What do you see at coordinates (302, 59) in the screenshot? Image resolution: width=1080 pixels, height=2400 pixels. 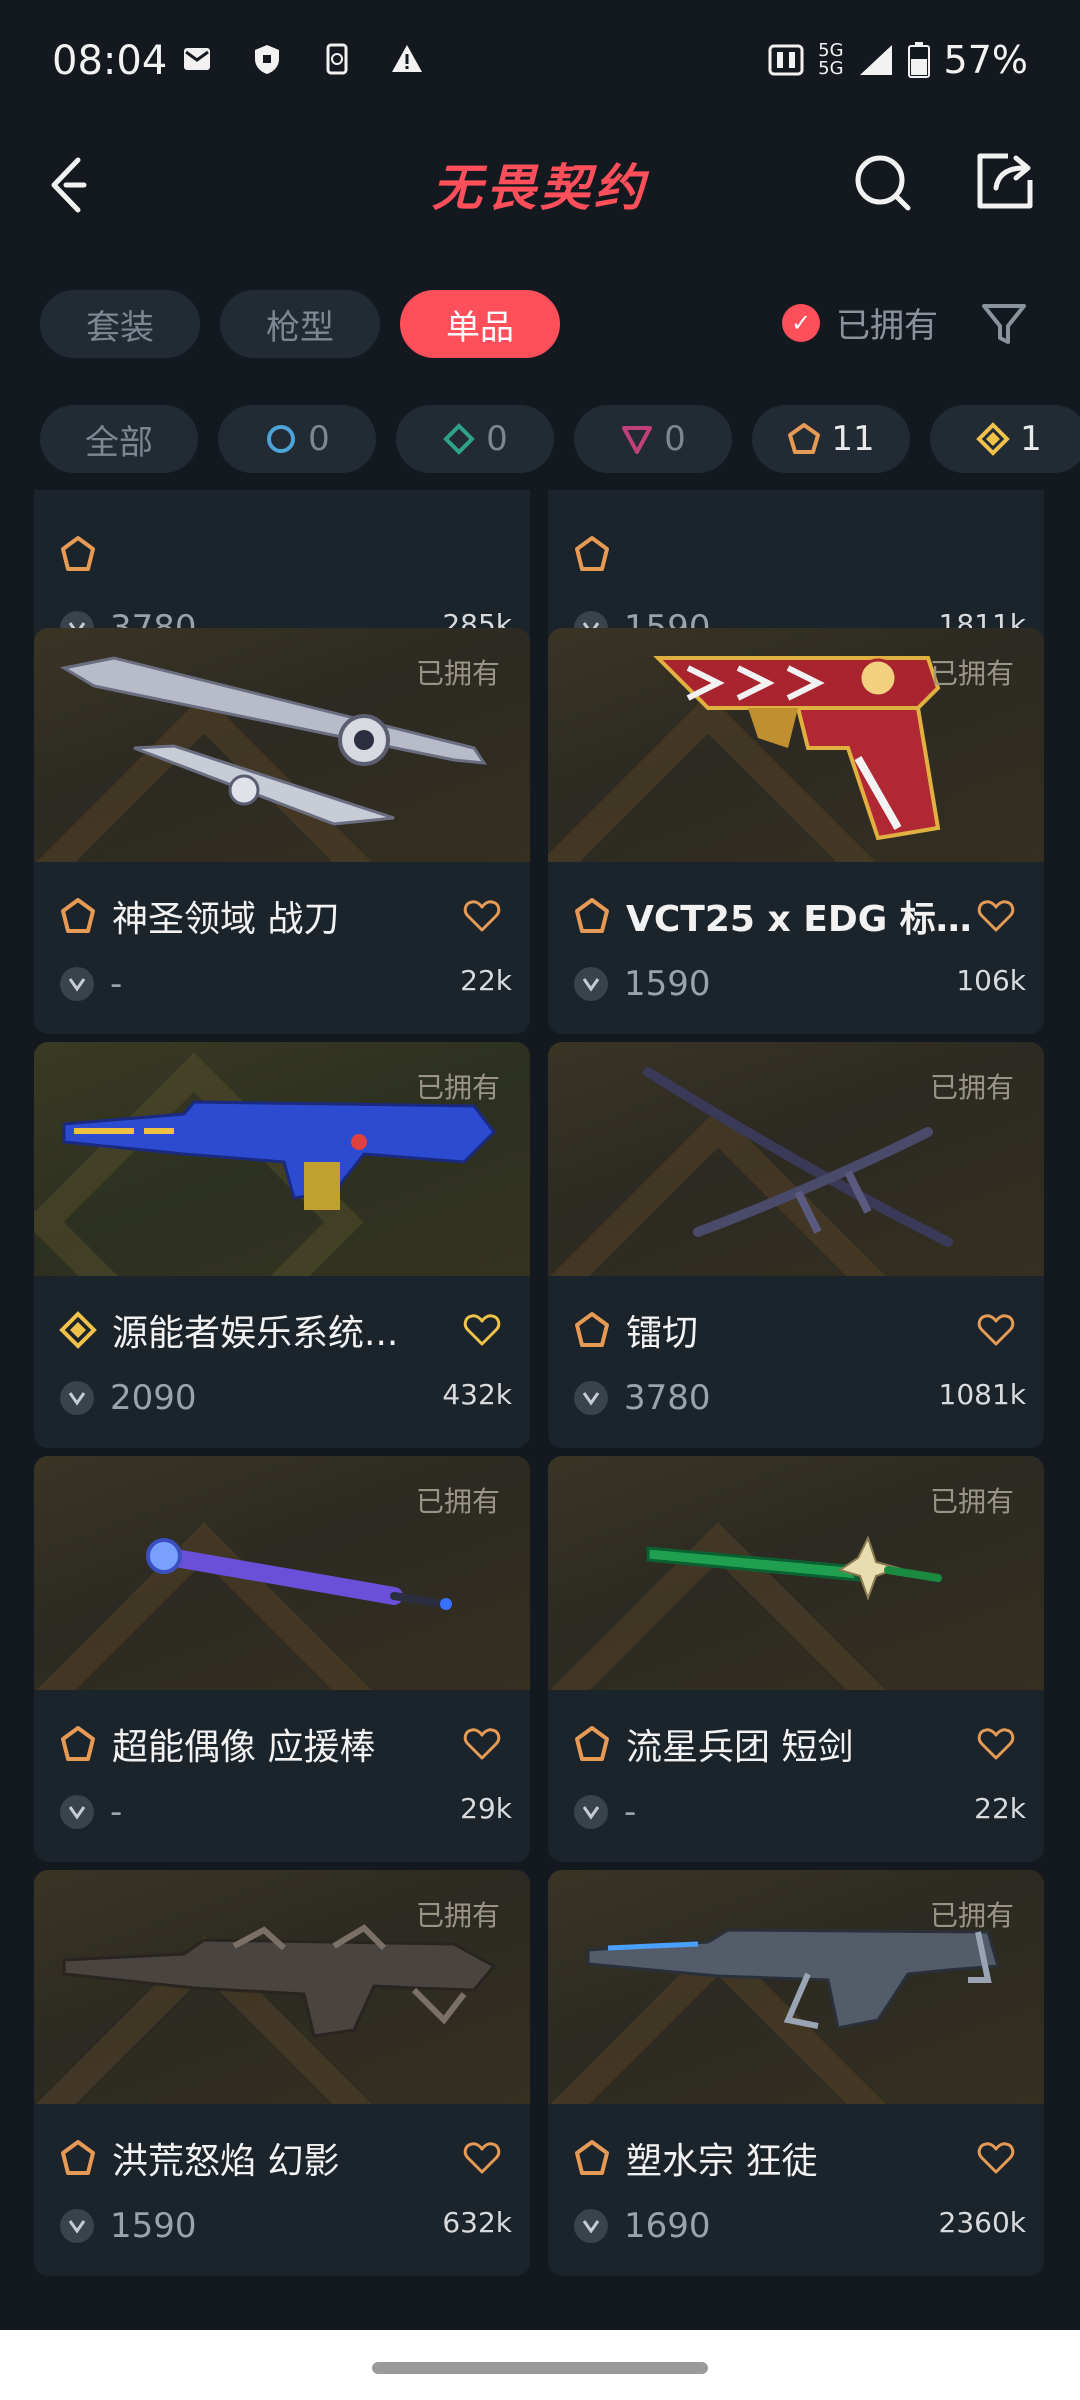 I see `status-notification-icons` at bounding box center [302, 59].